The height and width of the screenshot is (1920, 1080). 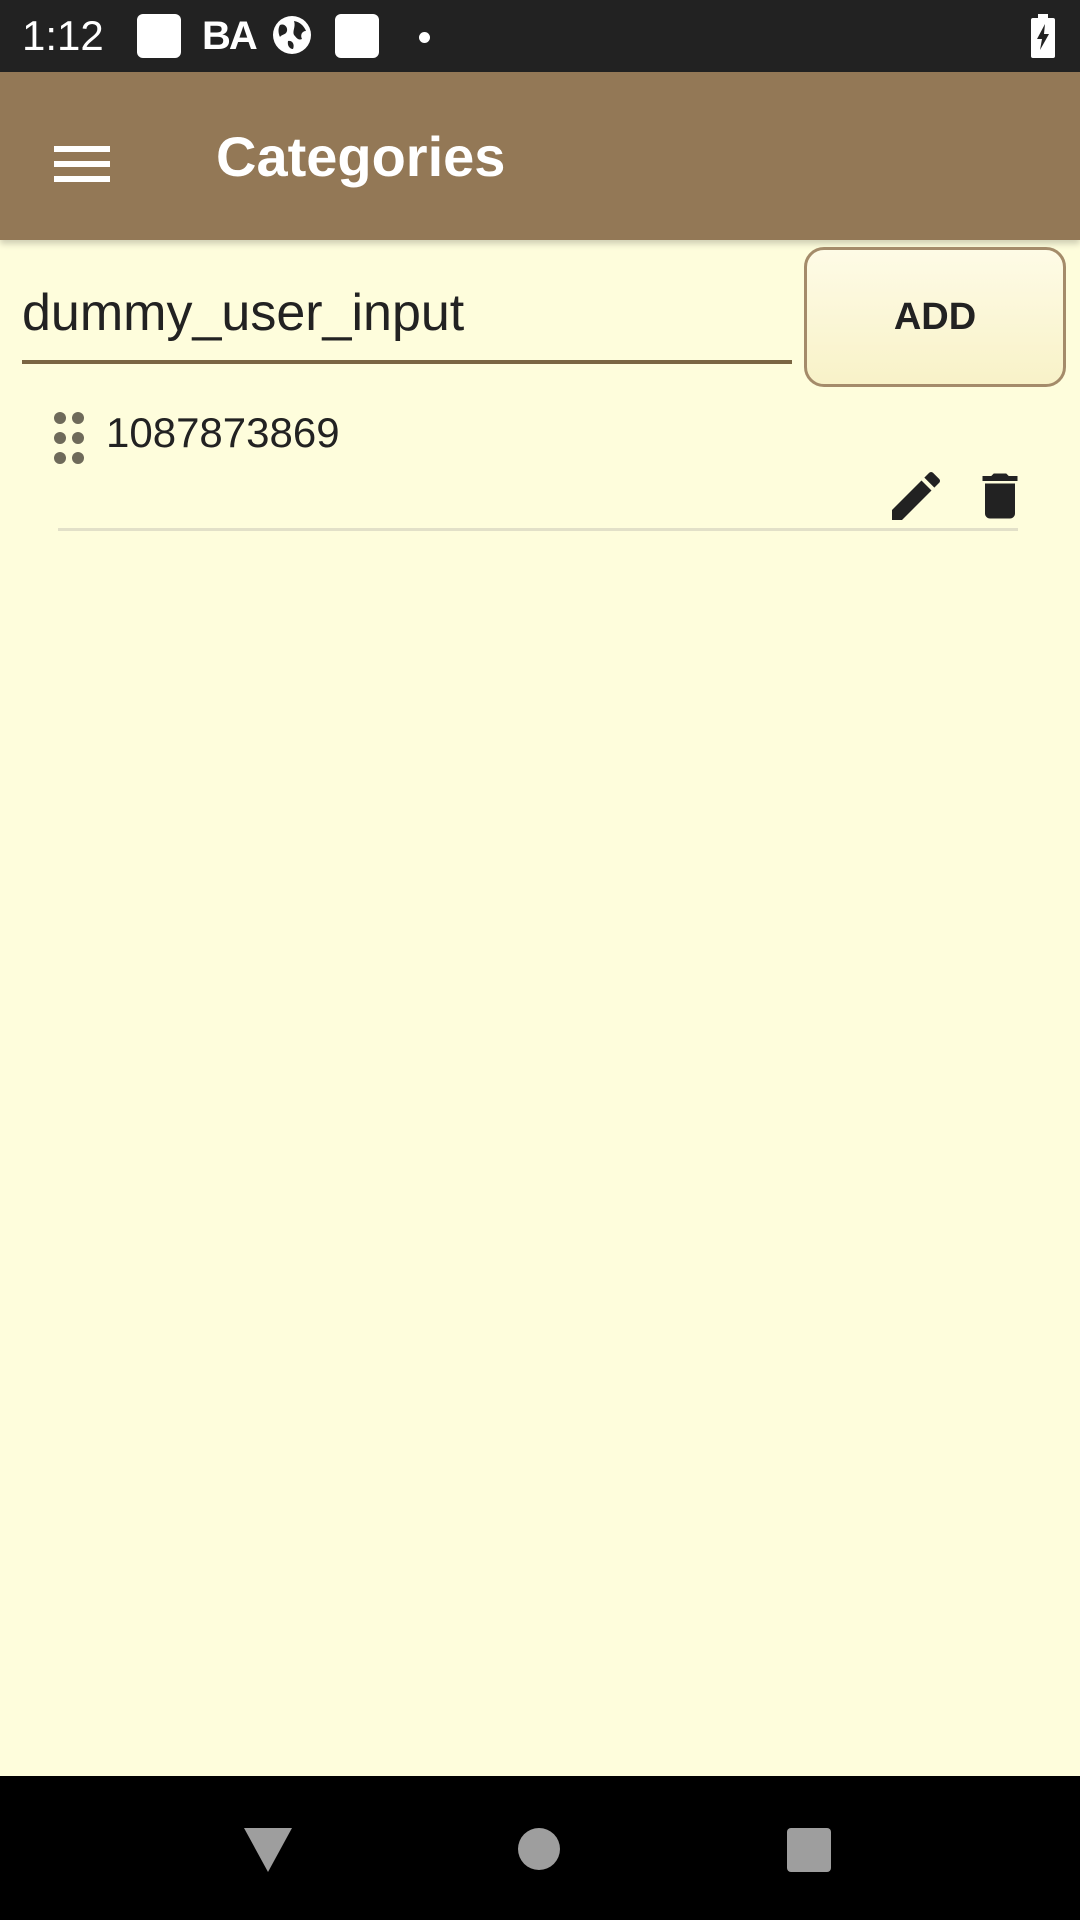 What do you see at coordinates (70, 438) in the screenshot?
I see `drag-handle-icon` at bounding box center [70, 438].